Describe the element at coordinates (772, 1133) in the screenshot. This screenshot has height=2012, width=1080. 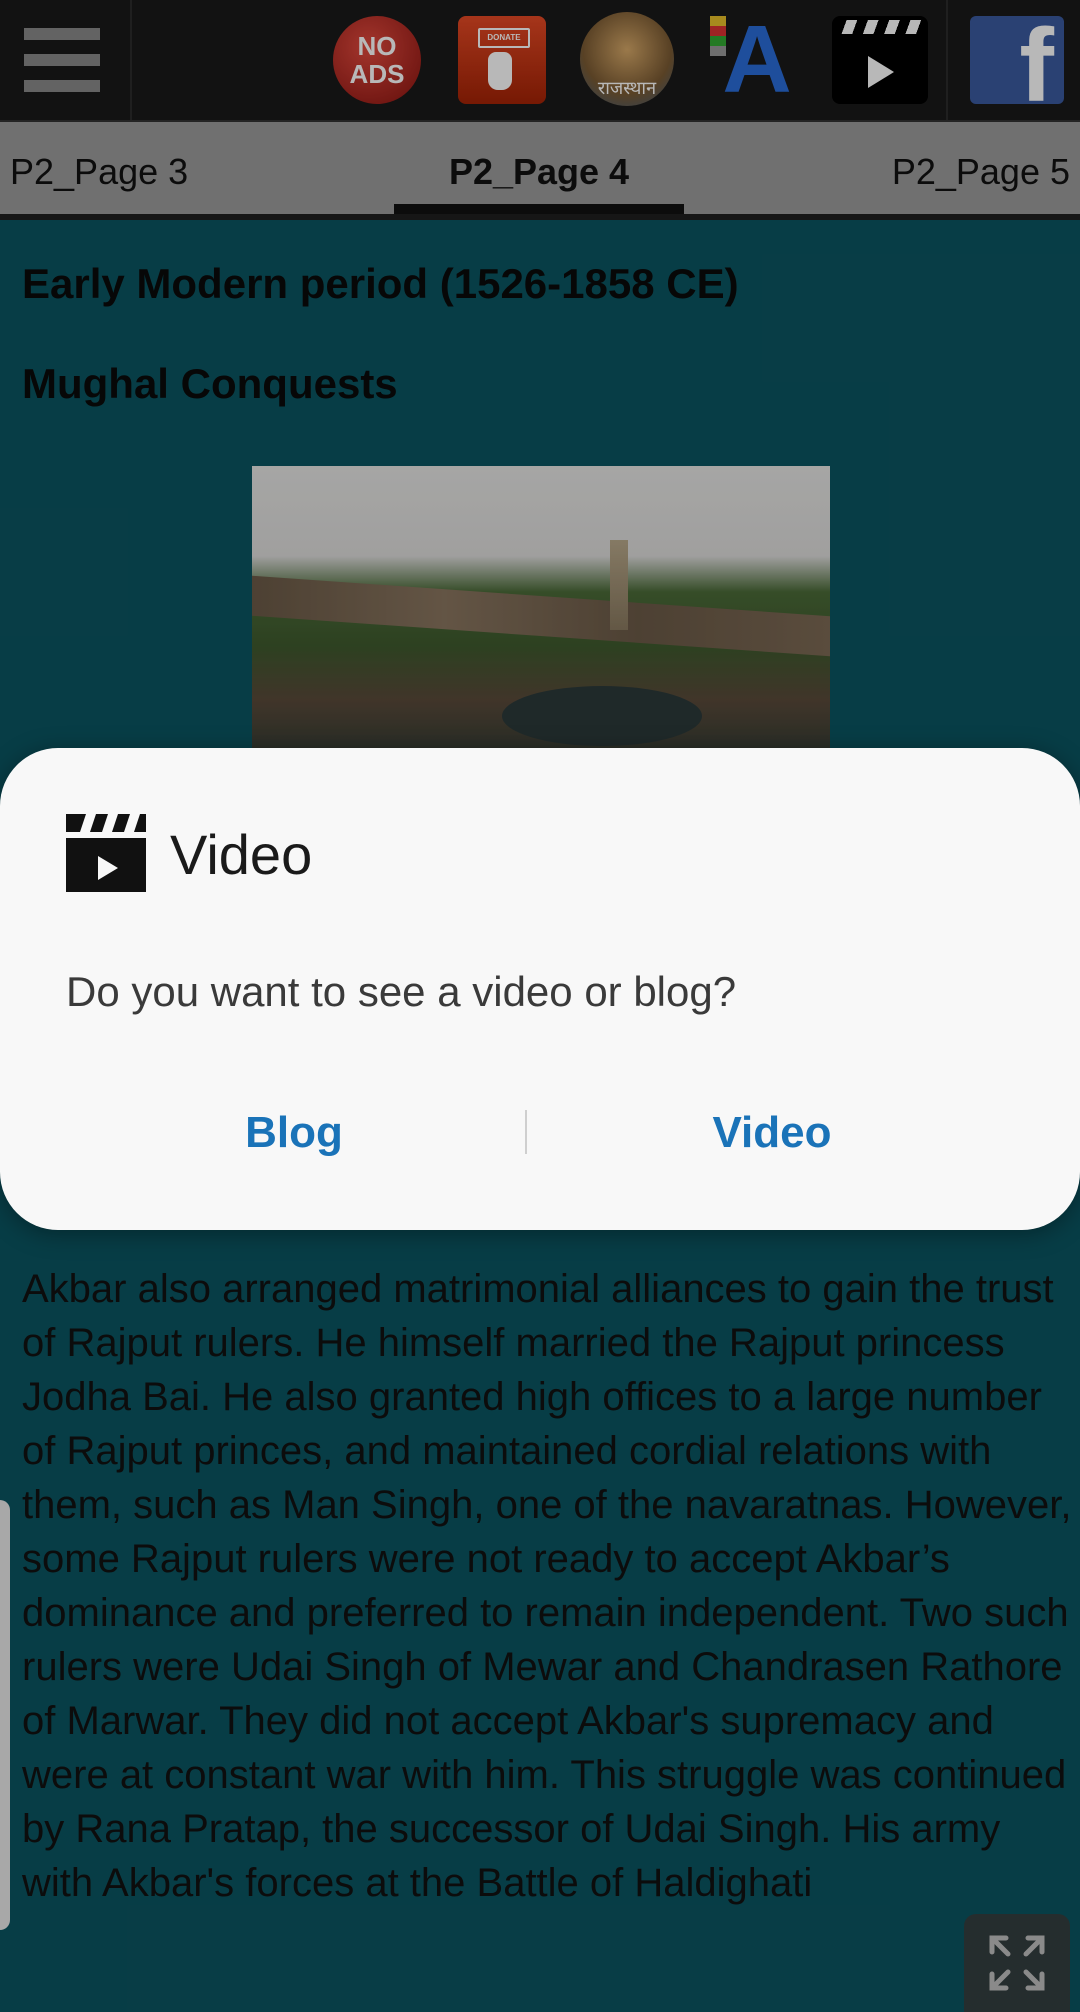
I see `video-button: Video` at that location.